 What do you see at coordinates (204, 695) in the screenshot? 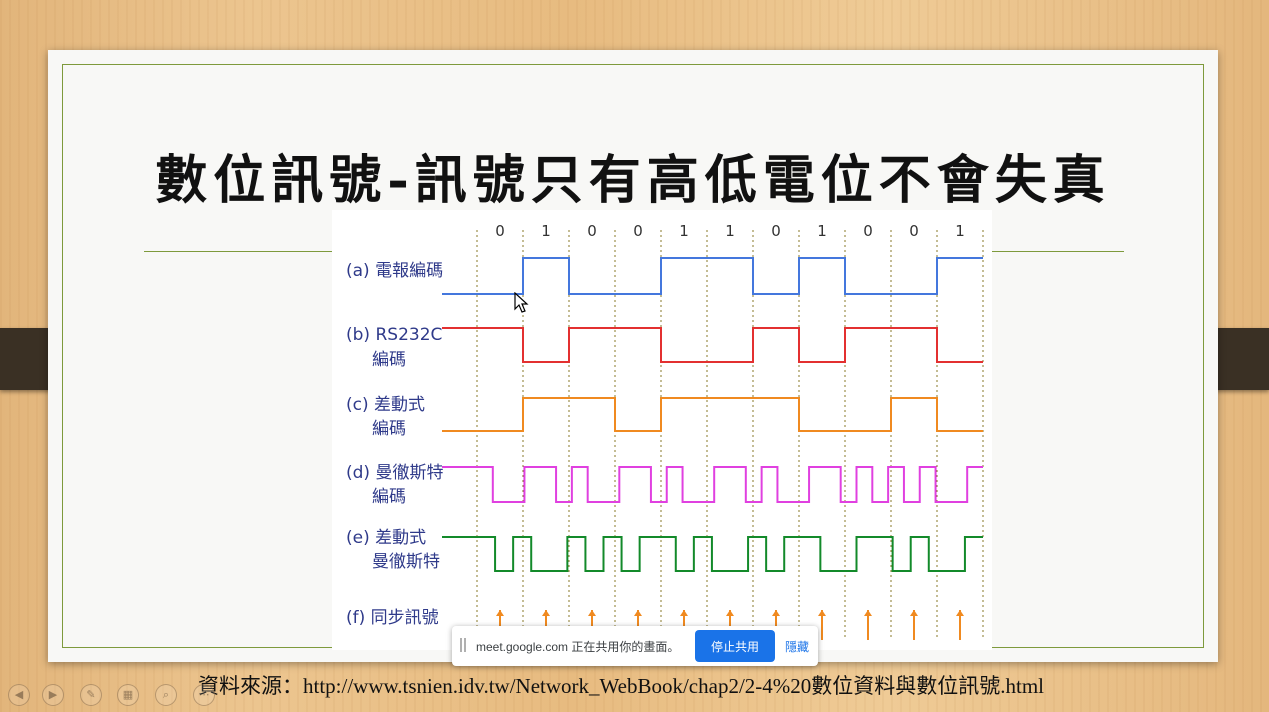
I see `more-icon: ⋯` at bounding box center [204, 695].